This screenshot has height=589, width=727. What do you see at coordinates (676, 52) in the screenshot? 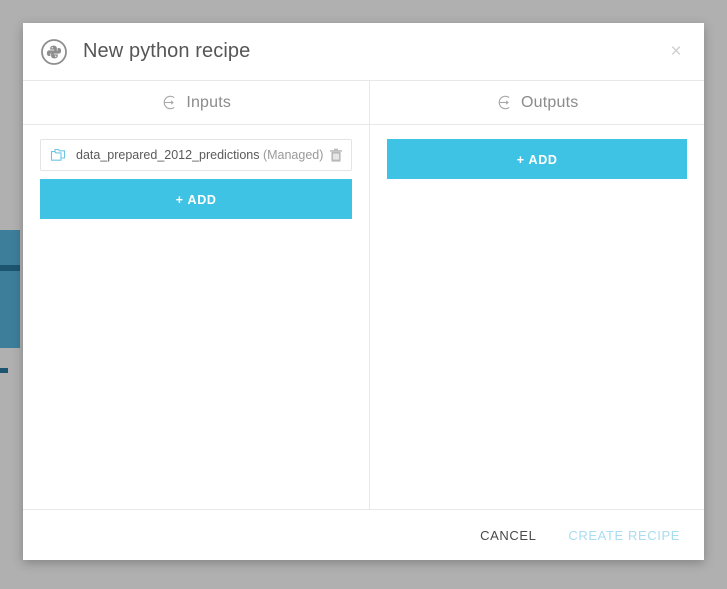
I see `close-icon: ×` at bounding box center [676, 52].